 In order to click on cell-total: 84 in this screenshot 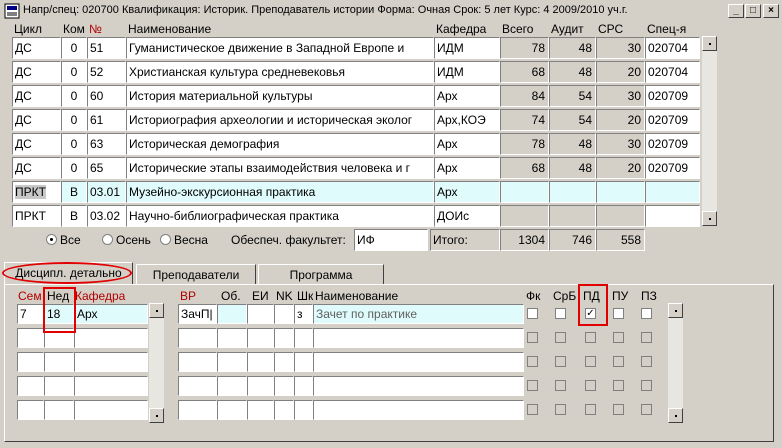, I will do `click(524, 96)`.